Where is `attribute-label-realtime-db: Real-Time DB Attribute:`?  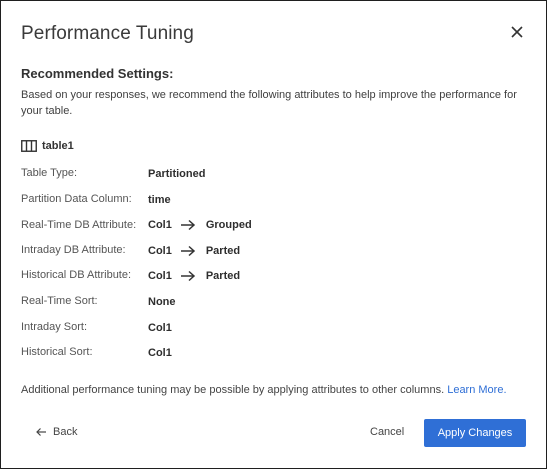
attribute-label-realtime-db: Real-Time DB Attribute: is located at coordinates (79, 225).